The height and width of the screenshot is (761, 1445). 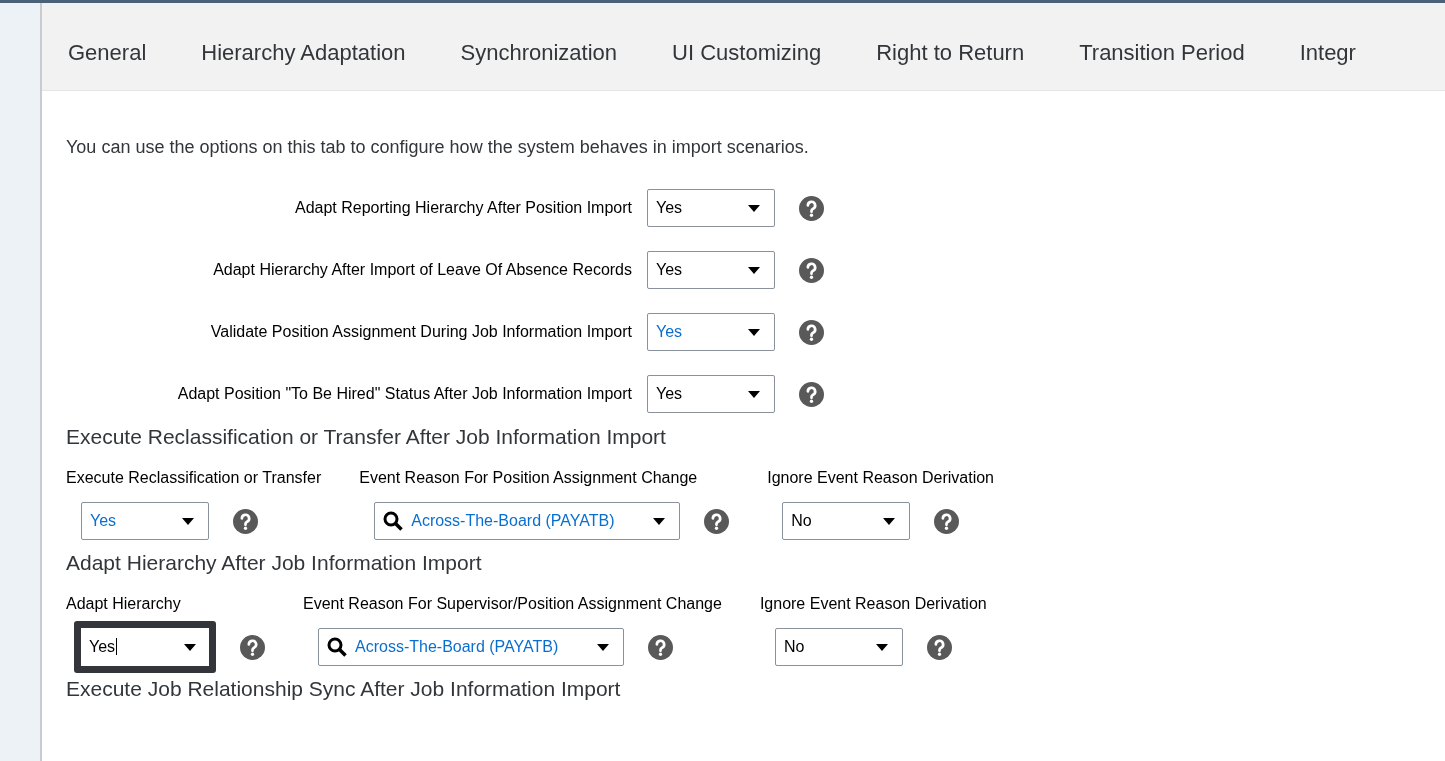 I want to click on tab: Integr, so click(x=1340, y=59).